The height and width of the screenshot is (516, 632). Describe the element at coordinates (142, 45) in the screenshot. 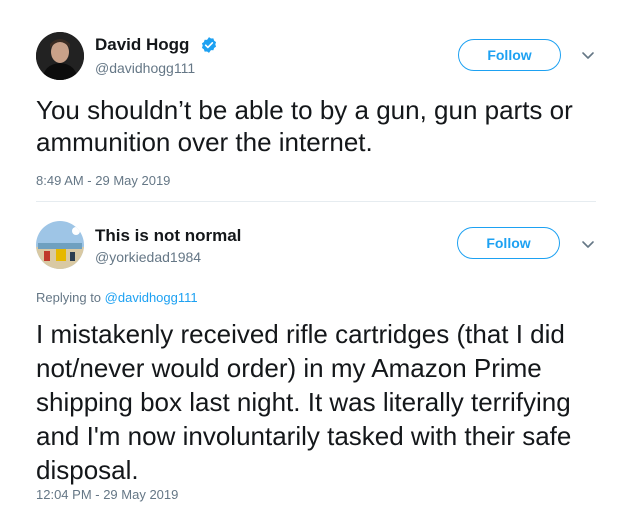

I see `author-name: David Hogg` at that location.